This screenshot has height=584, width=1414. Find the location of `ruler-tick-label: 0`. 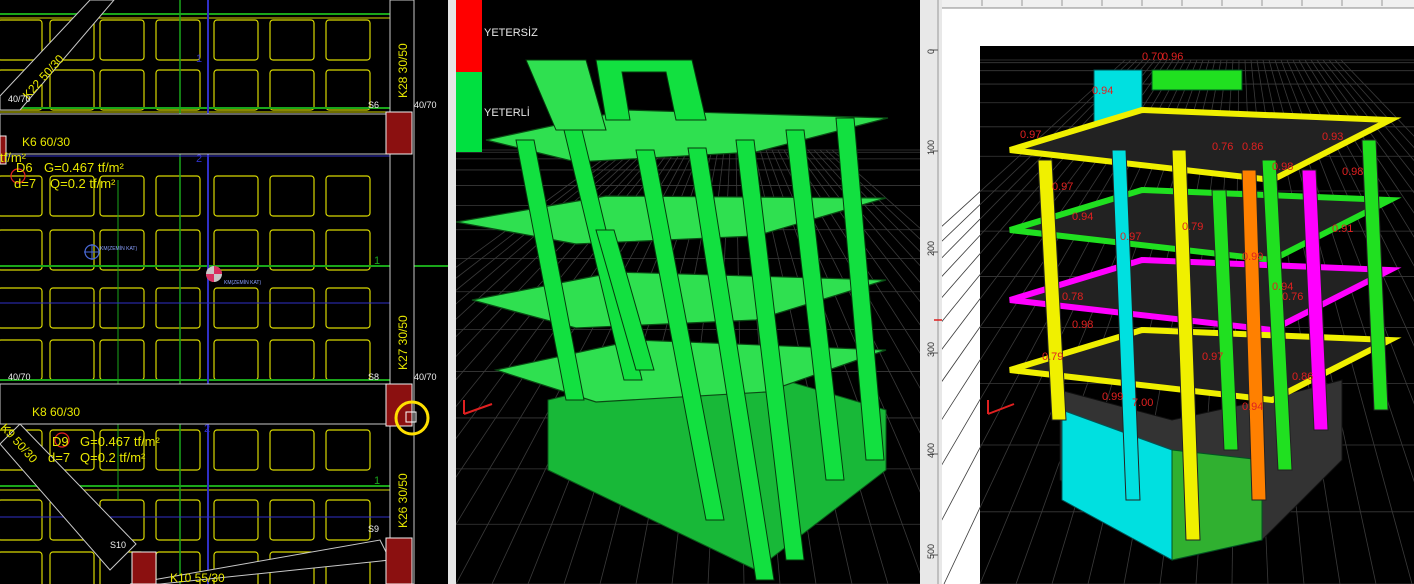

ruler-tick-label: 0 is located at coordinates (931, 51).